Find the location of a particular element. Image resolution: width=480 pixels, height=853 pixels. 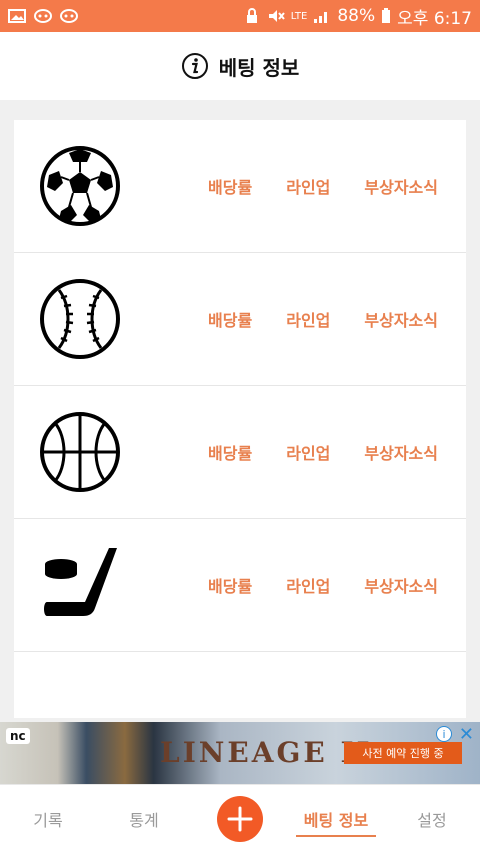

tab-label: 설정 is located at coordinates (432, 820).